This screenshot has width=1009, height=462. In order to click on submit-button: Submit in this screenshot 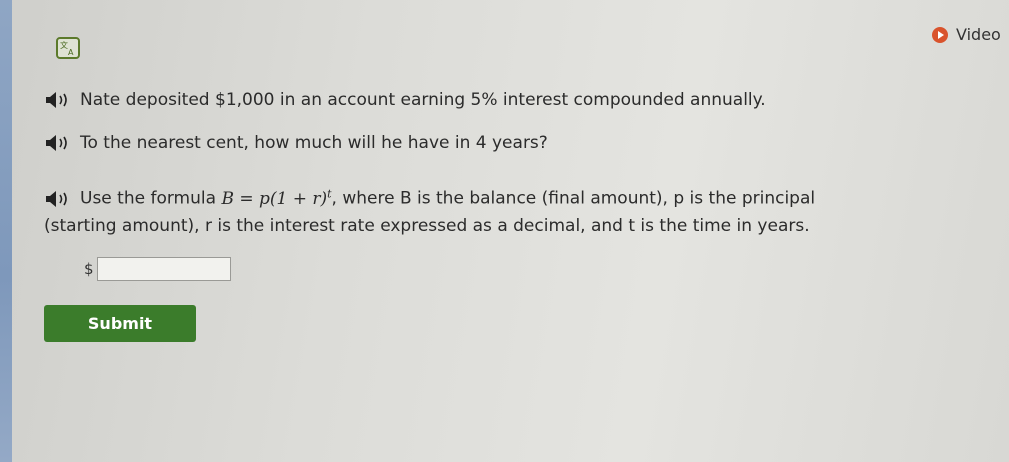, I will do `click(120, 323)`.